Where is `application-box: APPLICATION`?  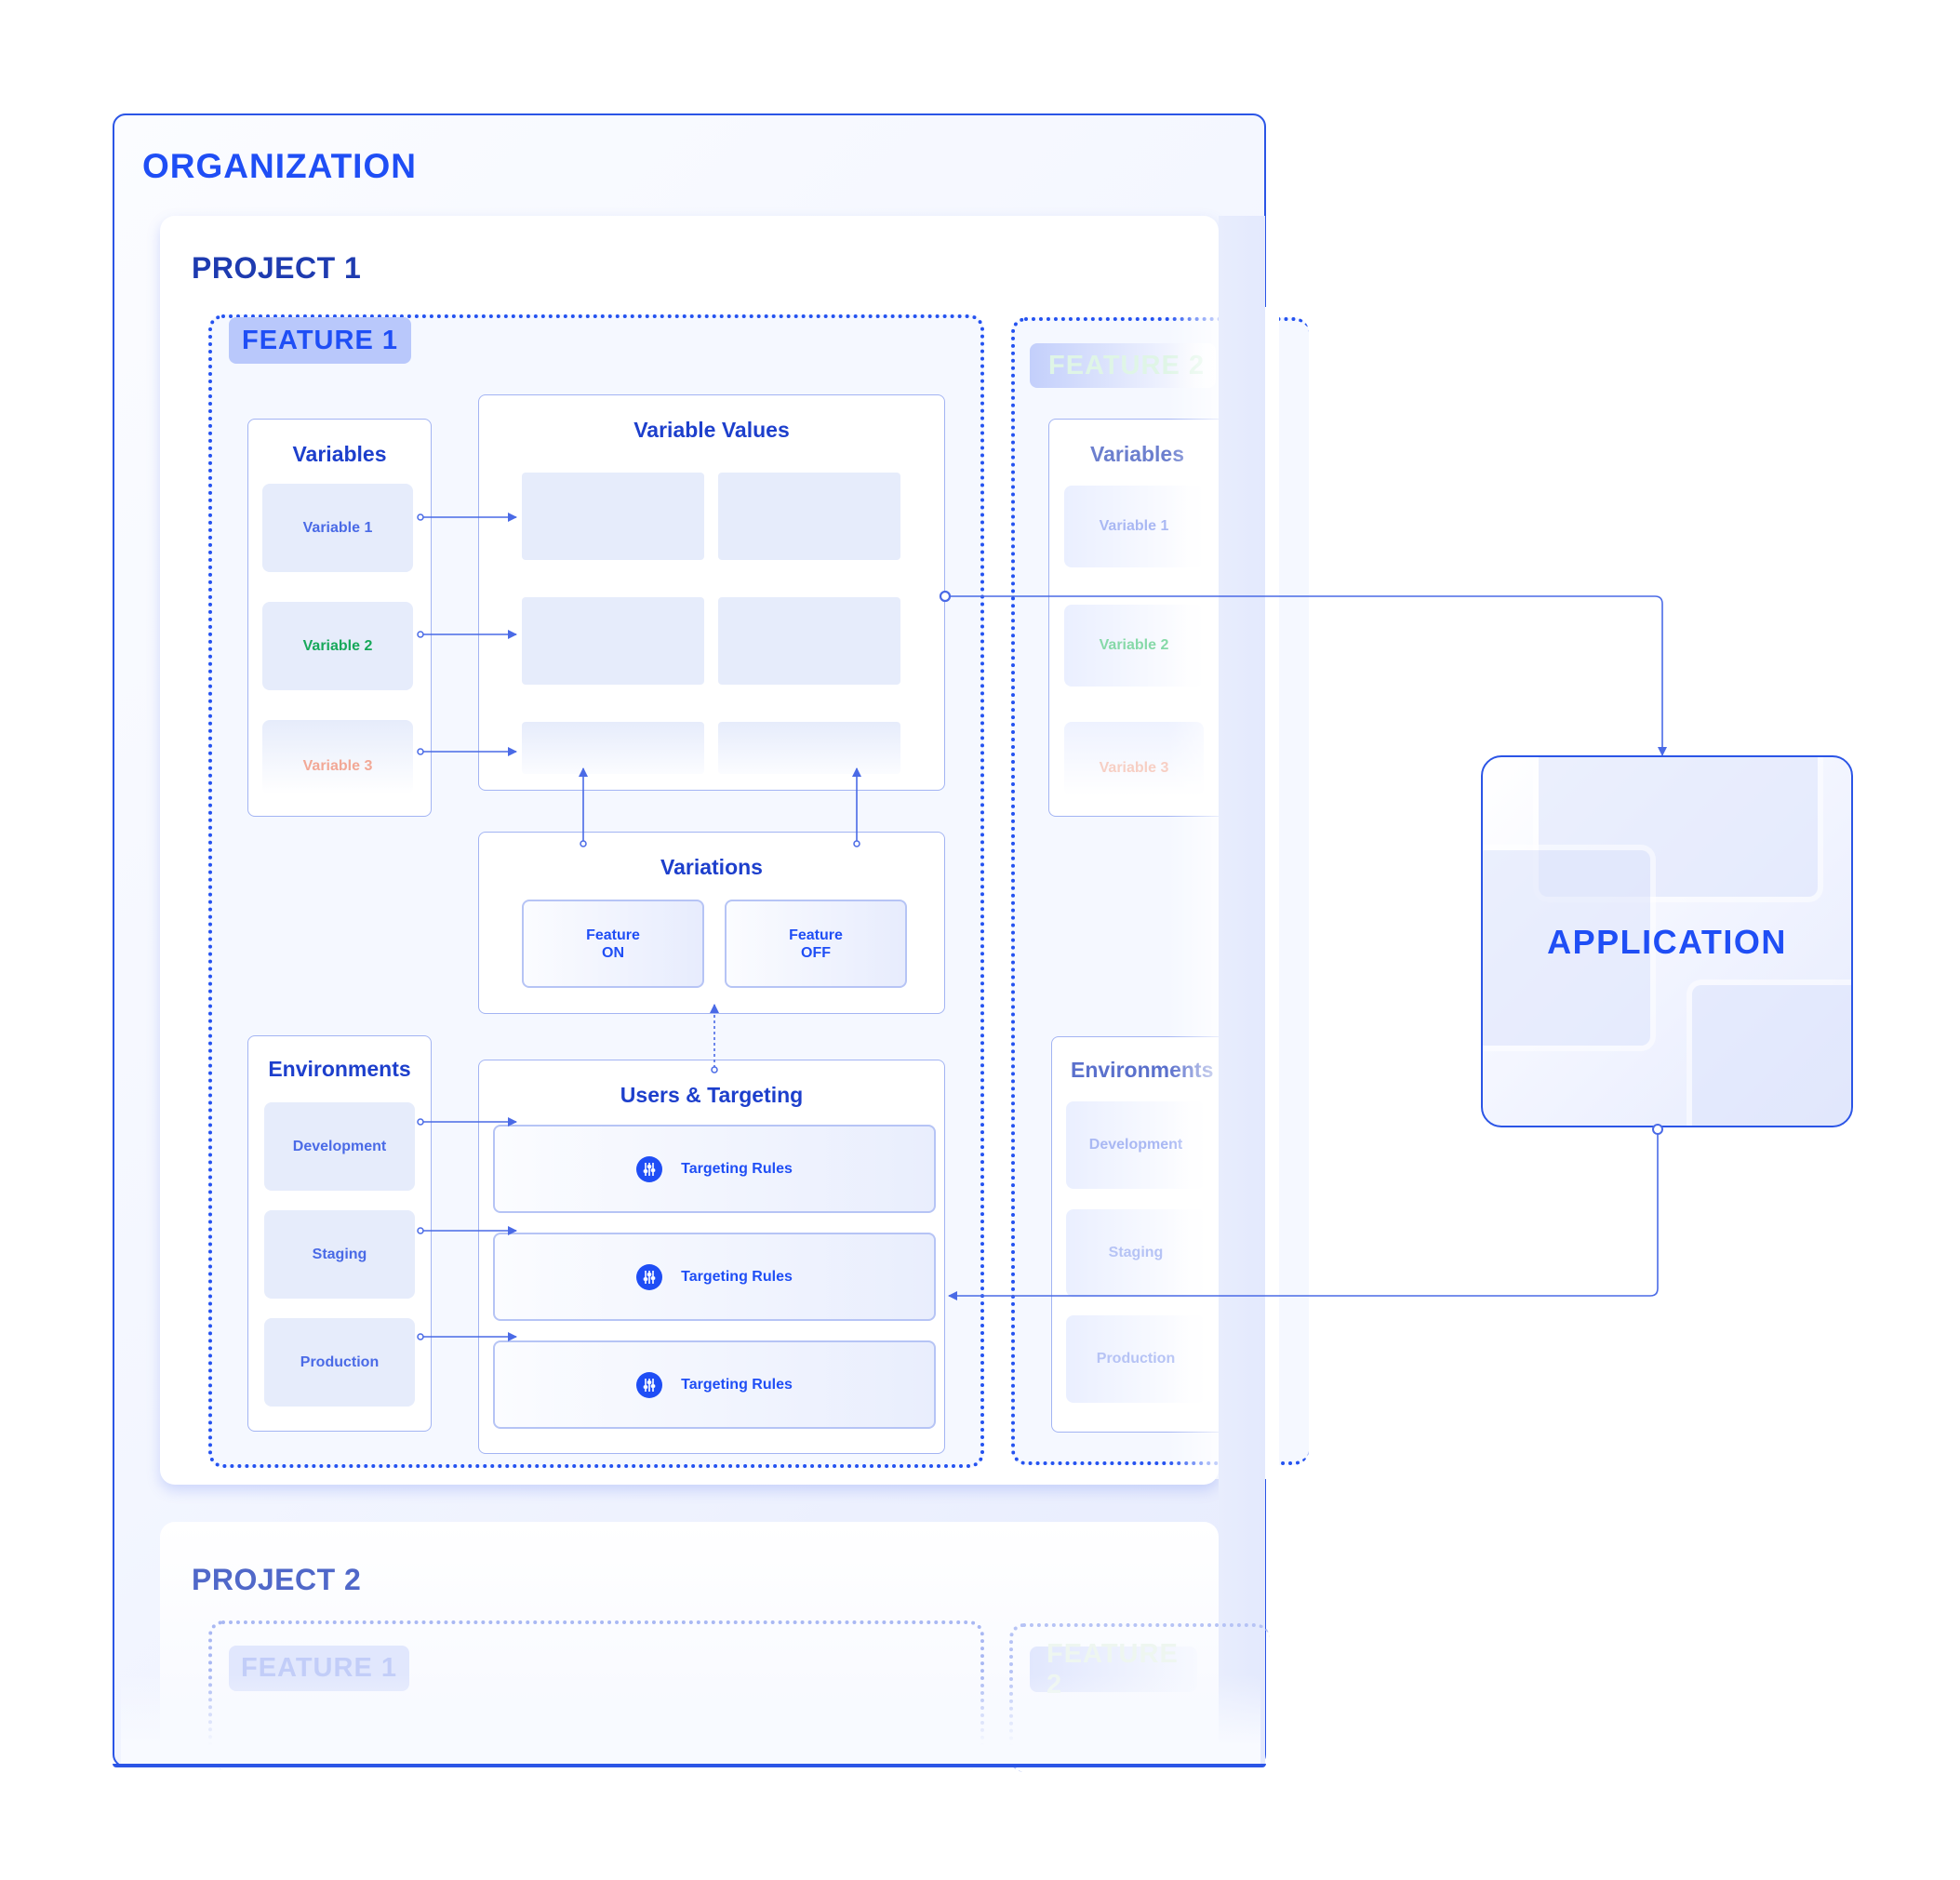
application-box: APPLICATION is located at coordinates (1667, 941).